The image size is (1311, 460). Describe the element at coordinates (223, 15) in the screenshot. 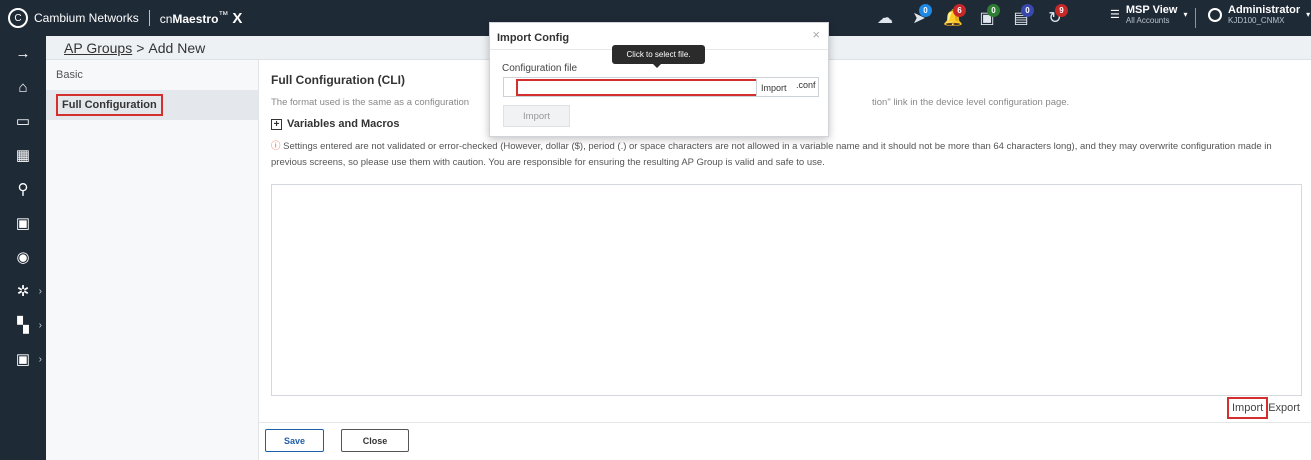

I see `product-tm: ™` at that location.